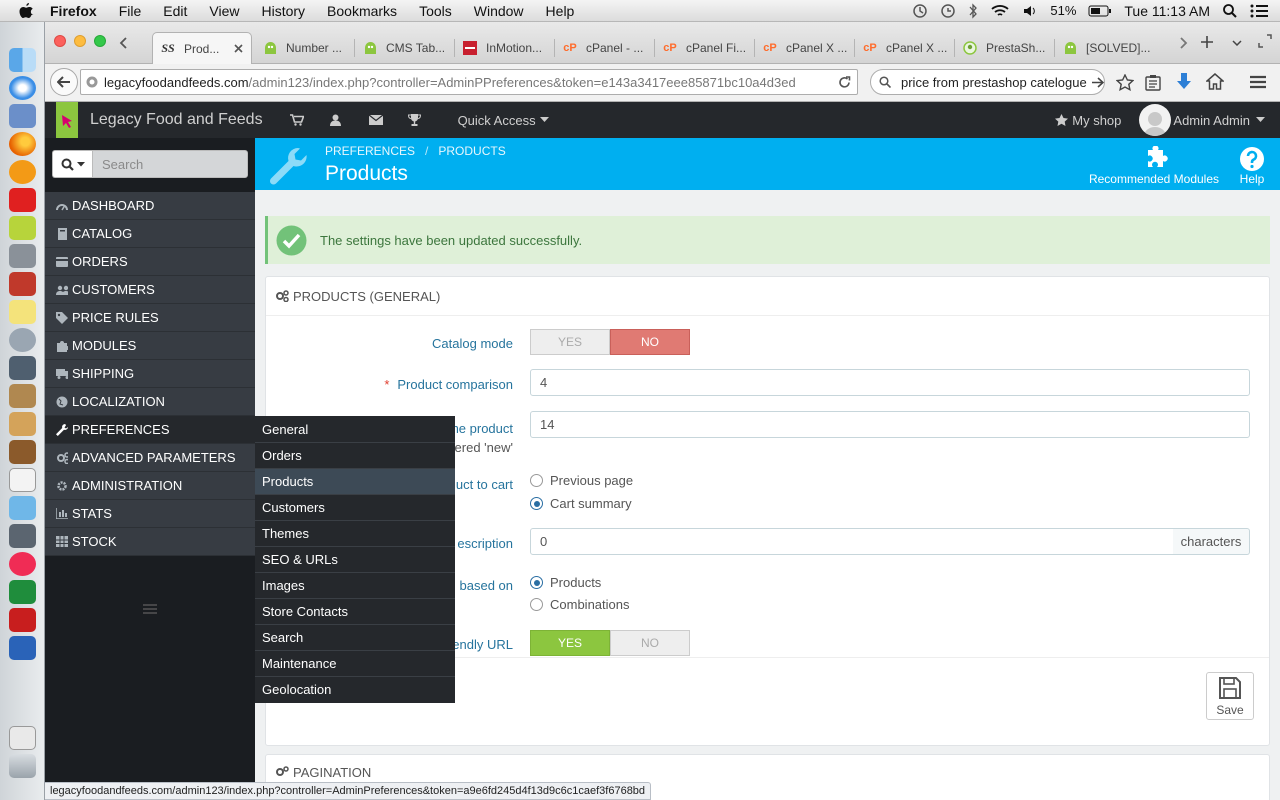  What do you see at coordinates (22, 648) in the screenshot?
I see `word-icon` at bounding box center [22, 648].